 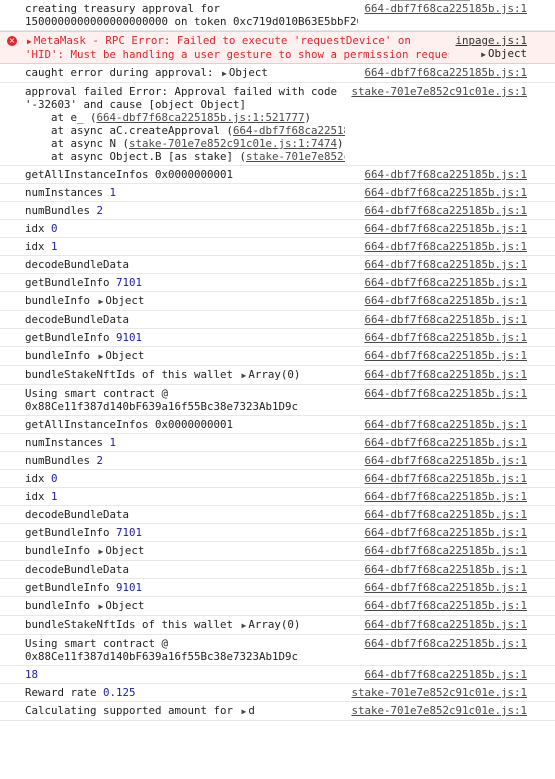 I want to click on message-text: caught error during approval: ▶ Object, so click(x=191, y=73).